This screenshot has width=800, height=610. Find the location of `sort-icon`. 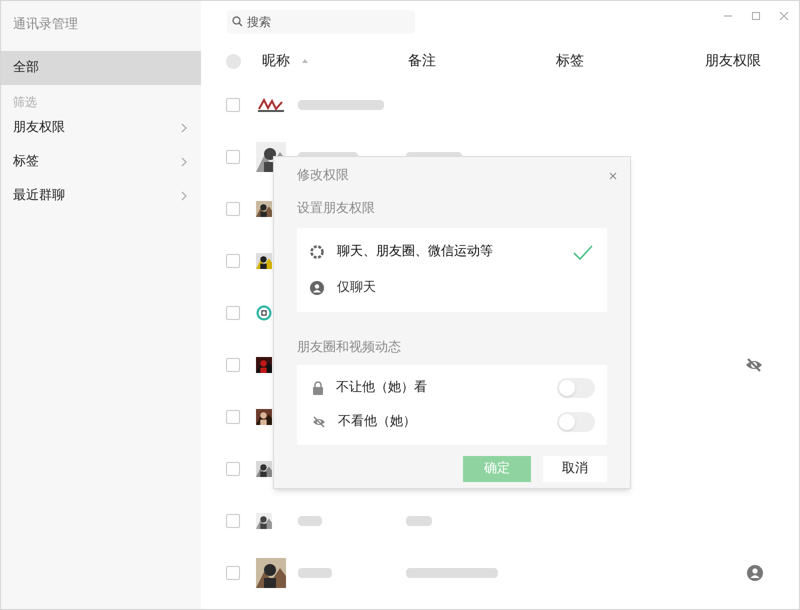

sort-icon is located at coordinates (305, 61).